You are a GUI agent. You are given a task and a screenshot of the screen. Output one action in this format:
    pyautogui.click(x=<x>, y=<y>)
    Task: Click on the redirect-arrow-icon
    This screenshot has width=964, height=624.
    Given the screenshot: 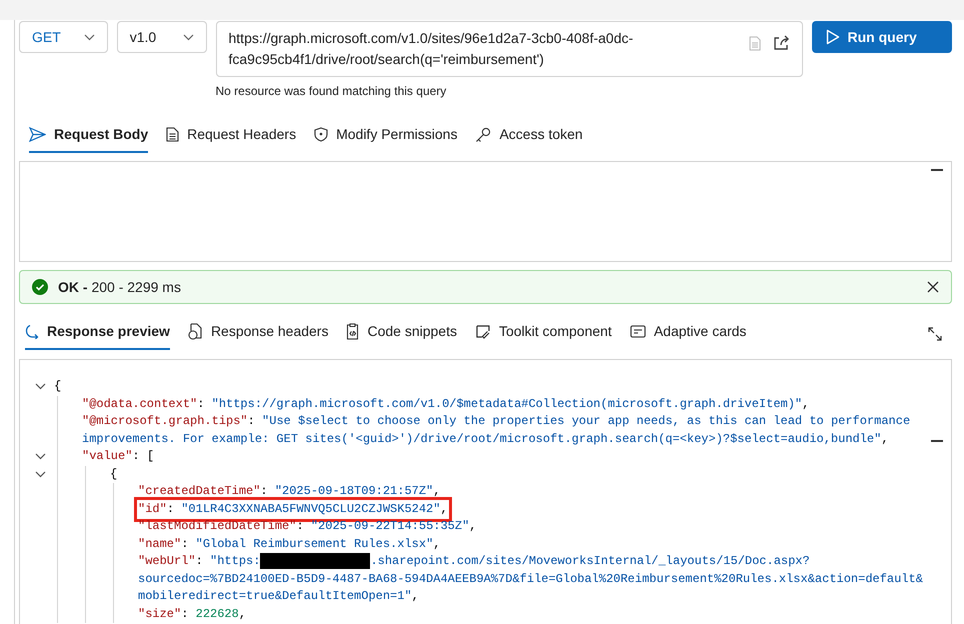 What is the action you would take?
    pyautogui.click(x=32, y=331)
    